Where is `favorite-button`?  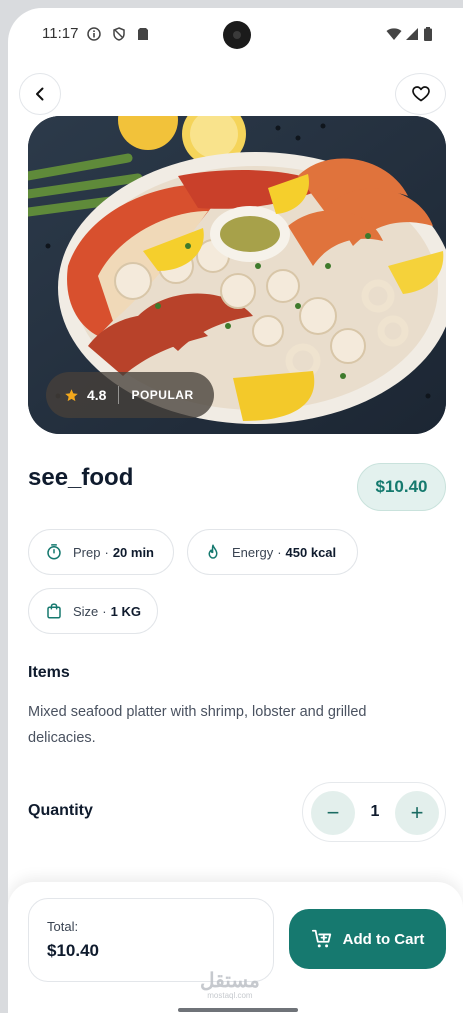
favorite-button is located at coordinates (420, 94).